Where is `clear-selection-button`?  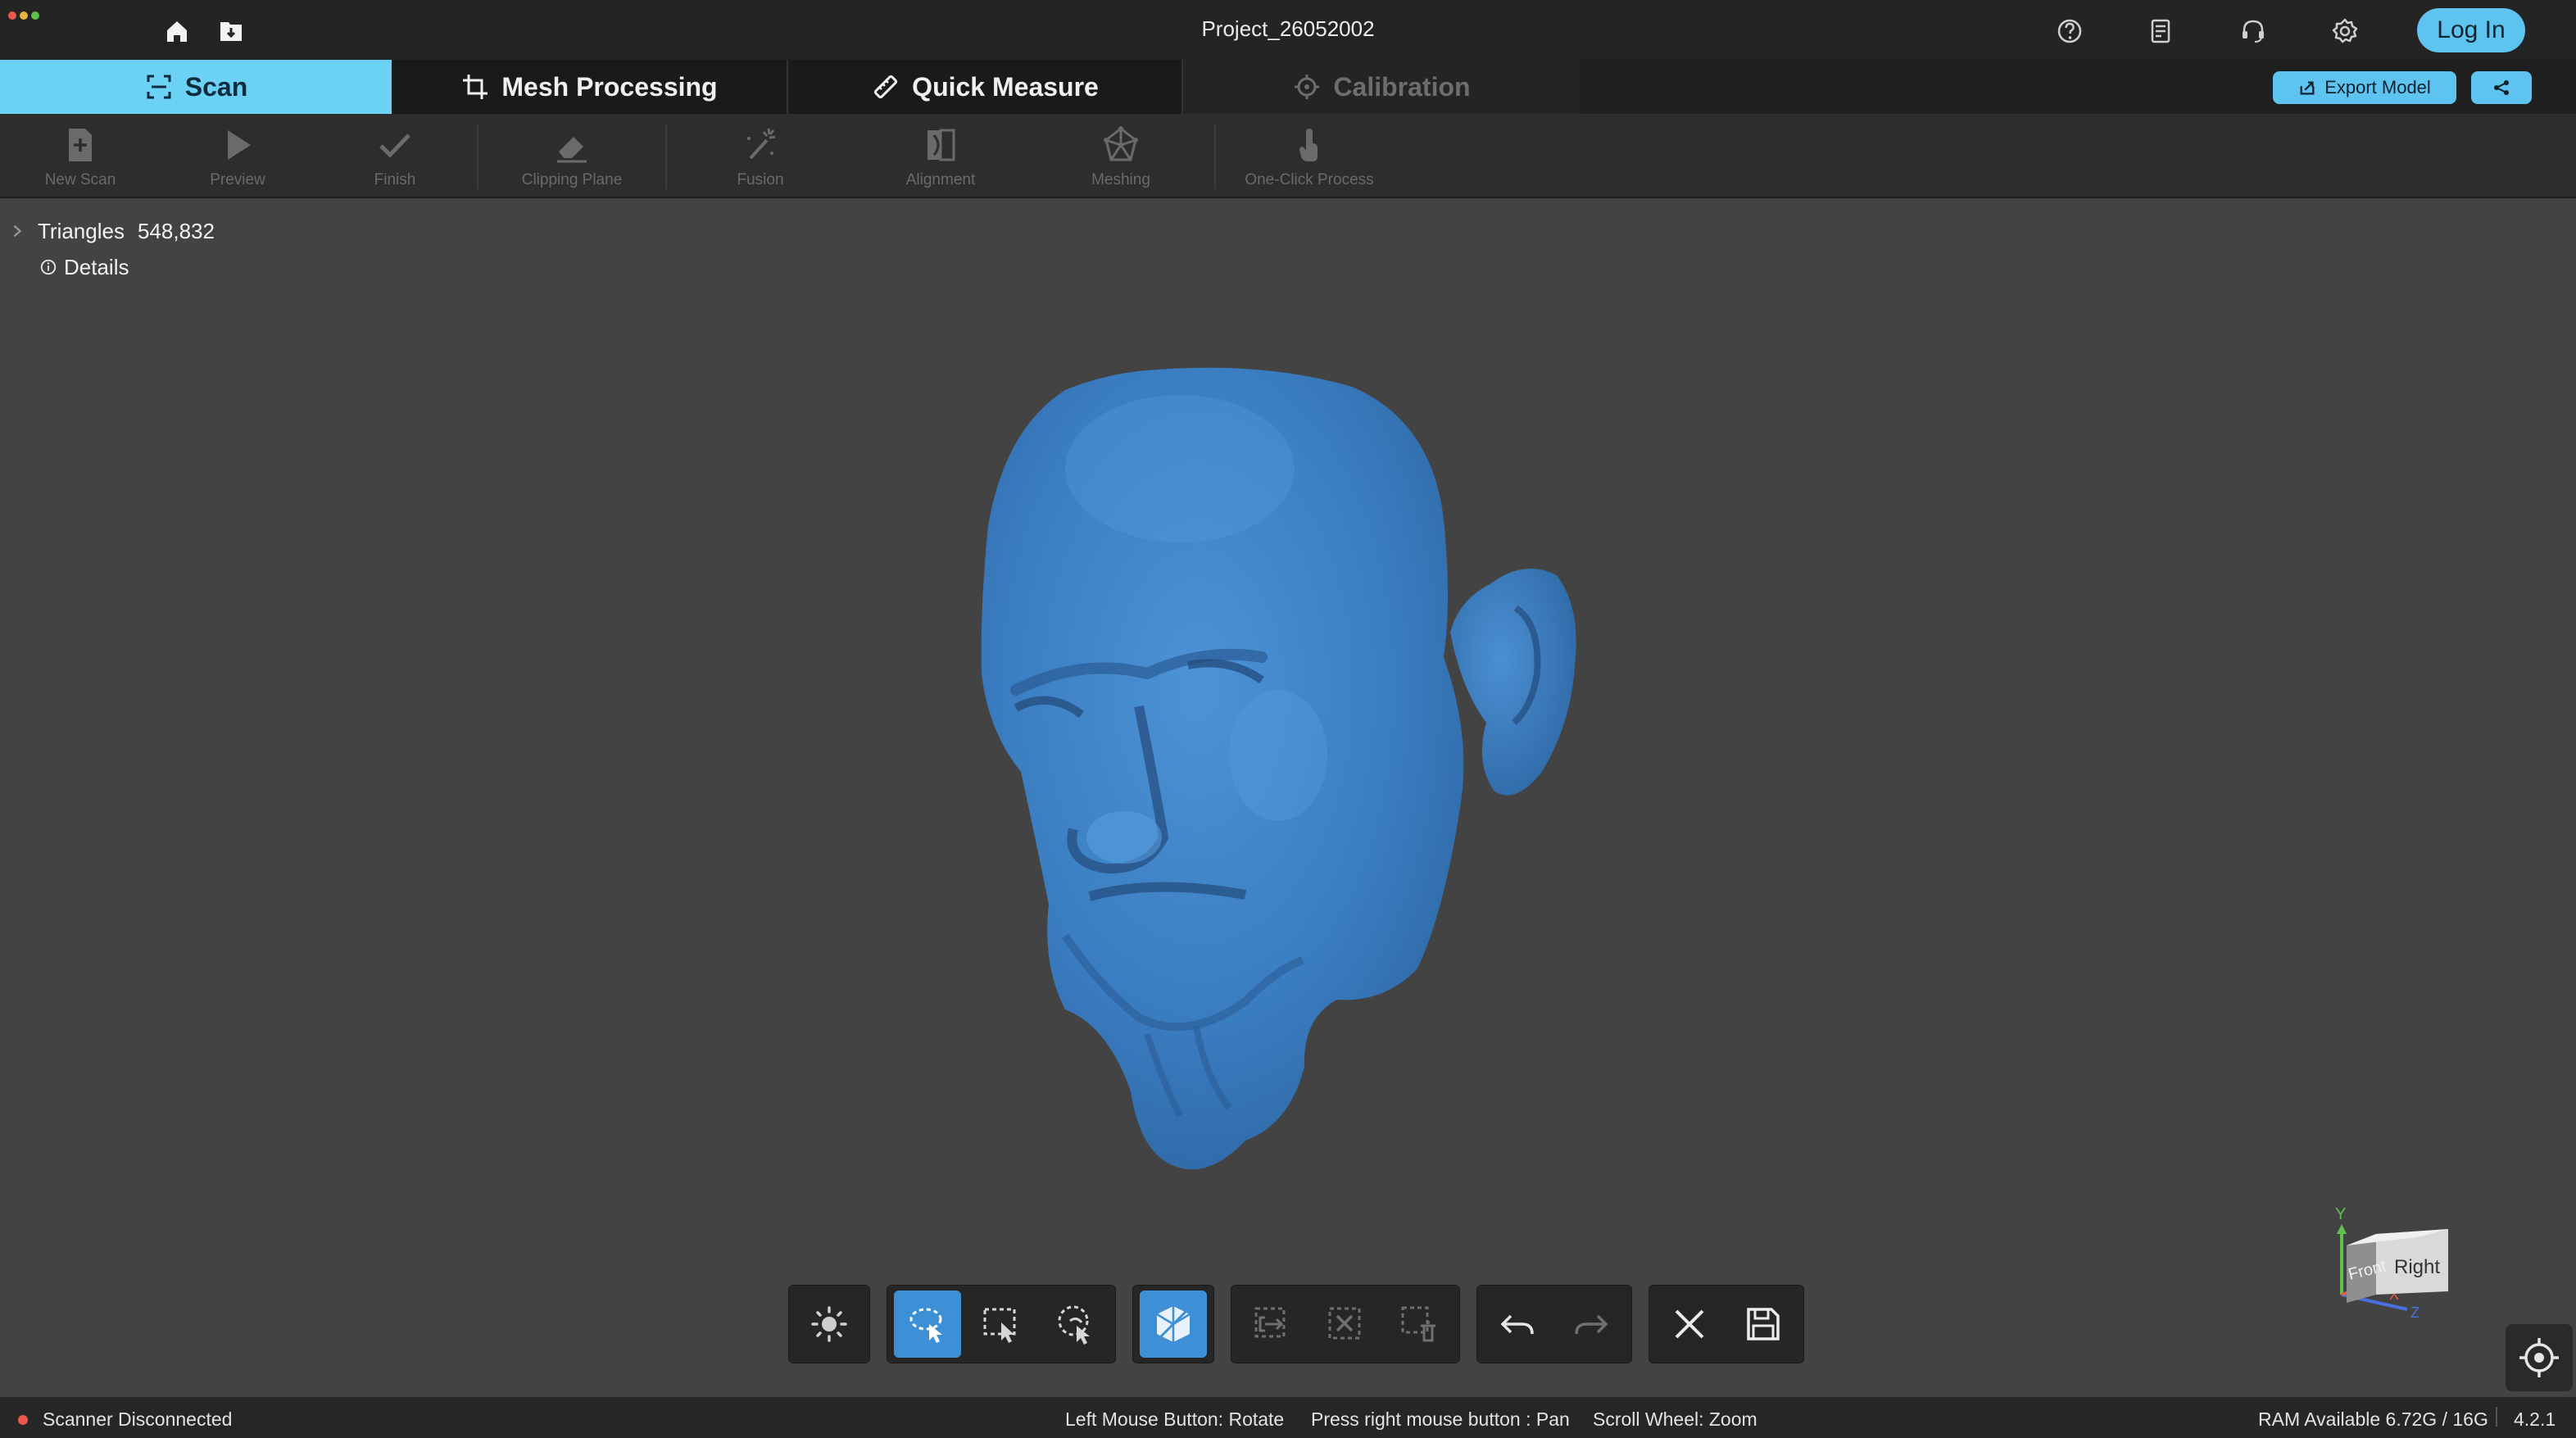
clear-selection-button is located at coordinates (1345, 1325).